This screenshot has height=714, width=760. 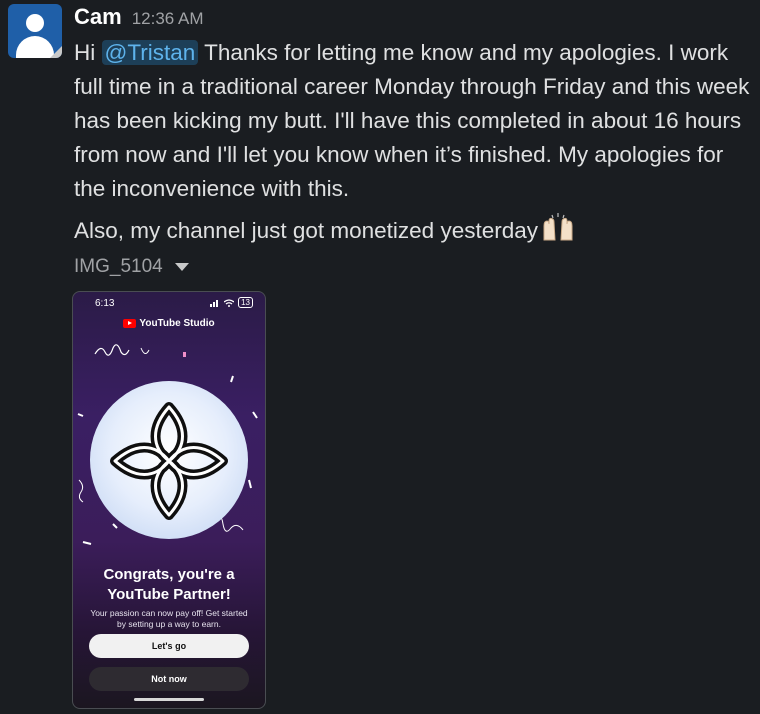 What do you see at coordinates (118, 266) in the screenshot?
I see `attachment-name: IMG_5104` at bounding box center [118, 266].